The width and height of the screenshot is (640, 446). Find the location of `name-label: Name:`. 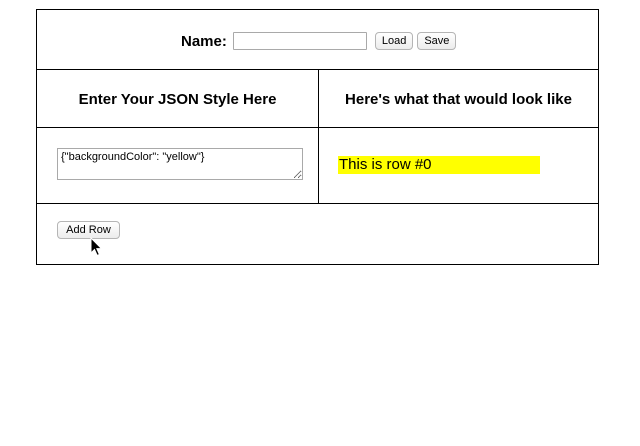

name-label: Name: is located at coordinates (204, 41).